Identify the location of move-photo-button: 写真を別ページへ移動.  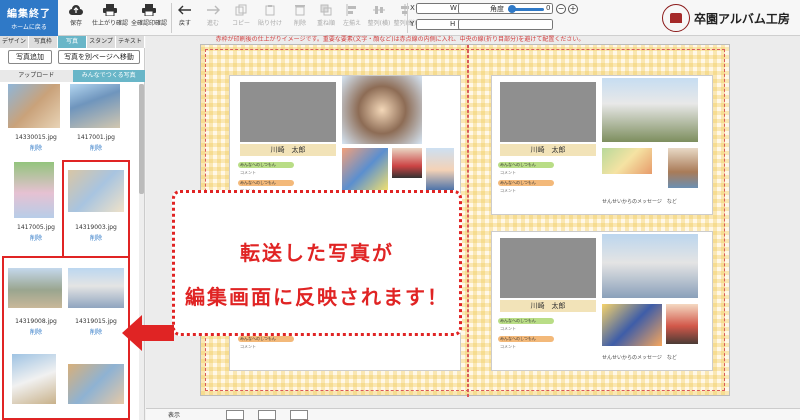
(99, 57).